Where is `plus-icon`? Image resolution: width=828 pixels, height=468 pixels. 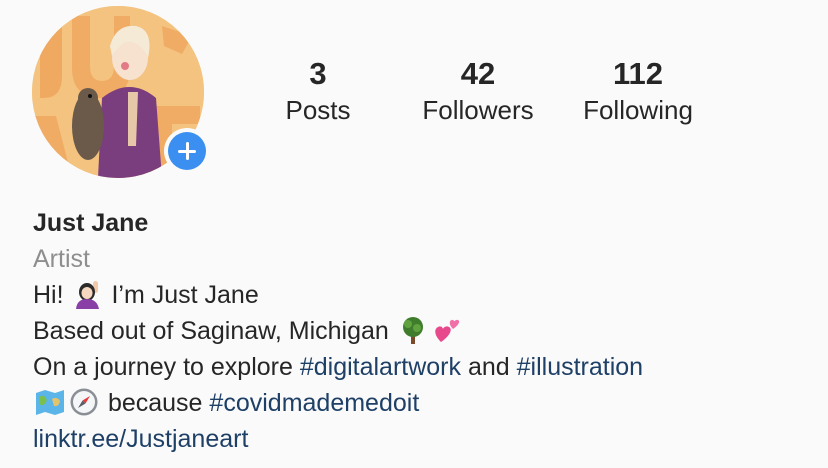 plus-icon is located at coordinates (187, 151).